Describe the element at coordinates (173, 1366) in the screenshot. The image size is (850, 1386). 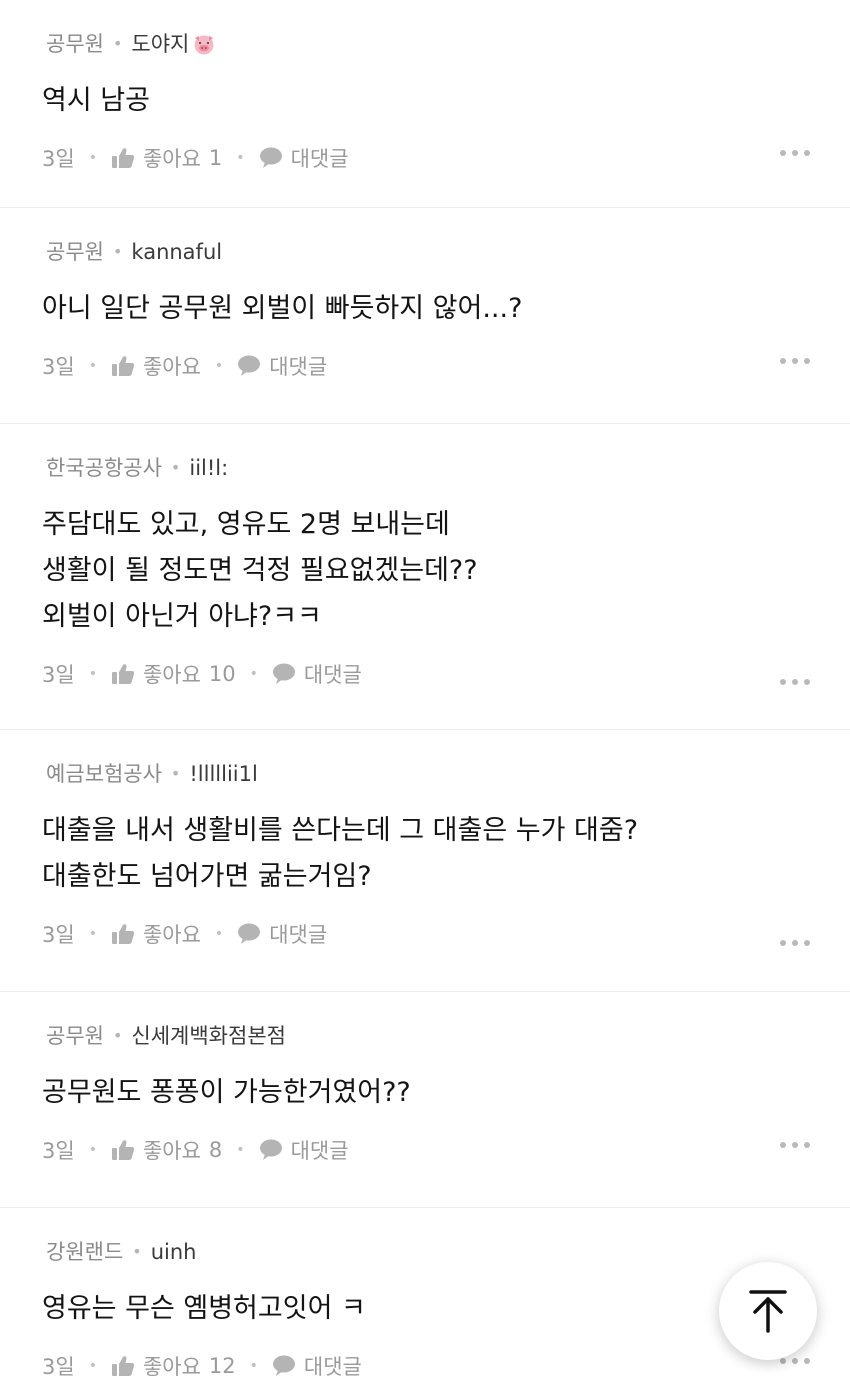
I see `like-button: 좋아요 12` at that location.